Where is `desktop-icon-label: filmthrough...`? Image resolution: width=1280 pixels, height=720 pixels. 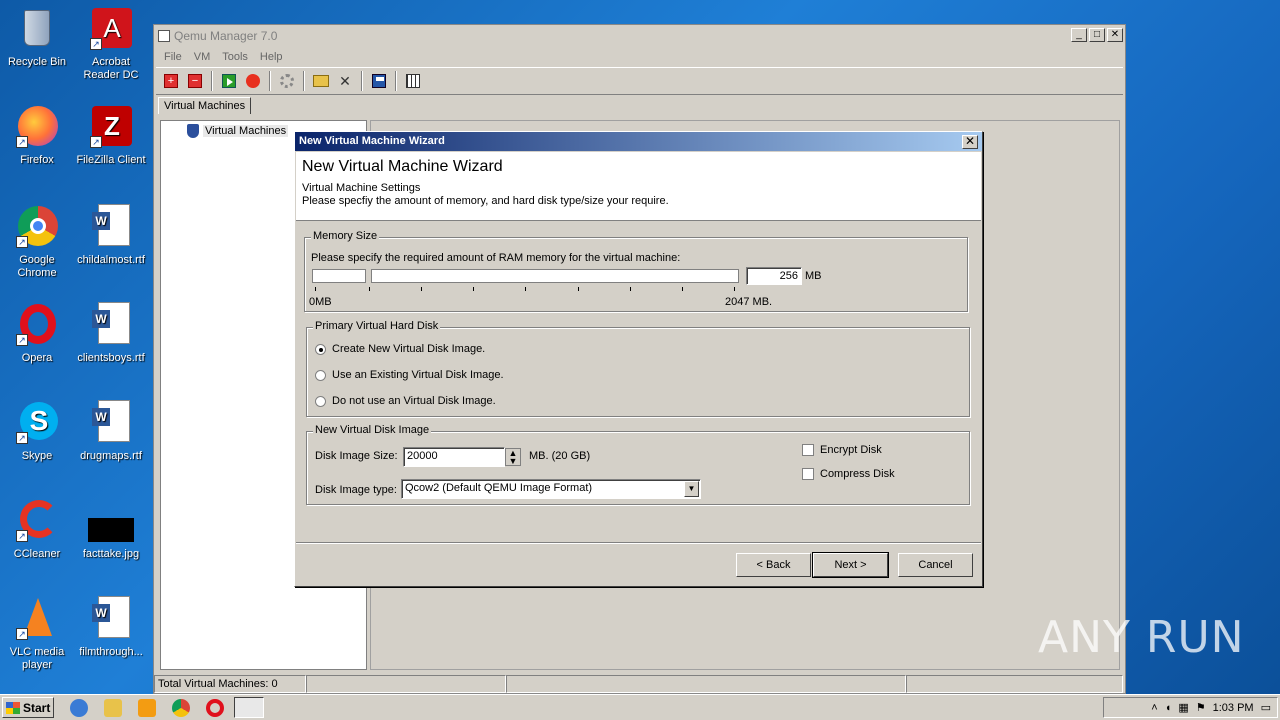 desktop-icon-label: filmthrough... is located at coordinates (111, 652).